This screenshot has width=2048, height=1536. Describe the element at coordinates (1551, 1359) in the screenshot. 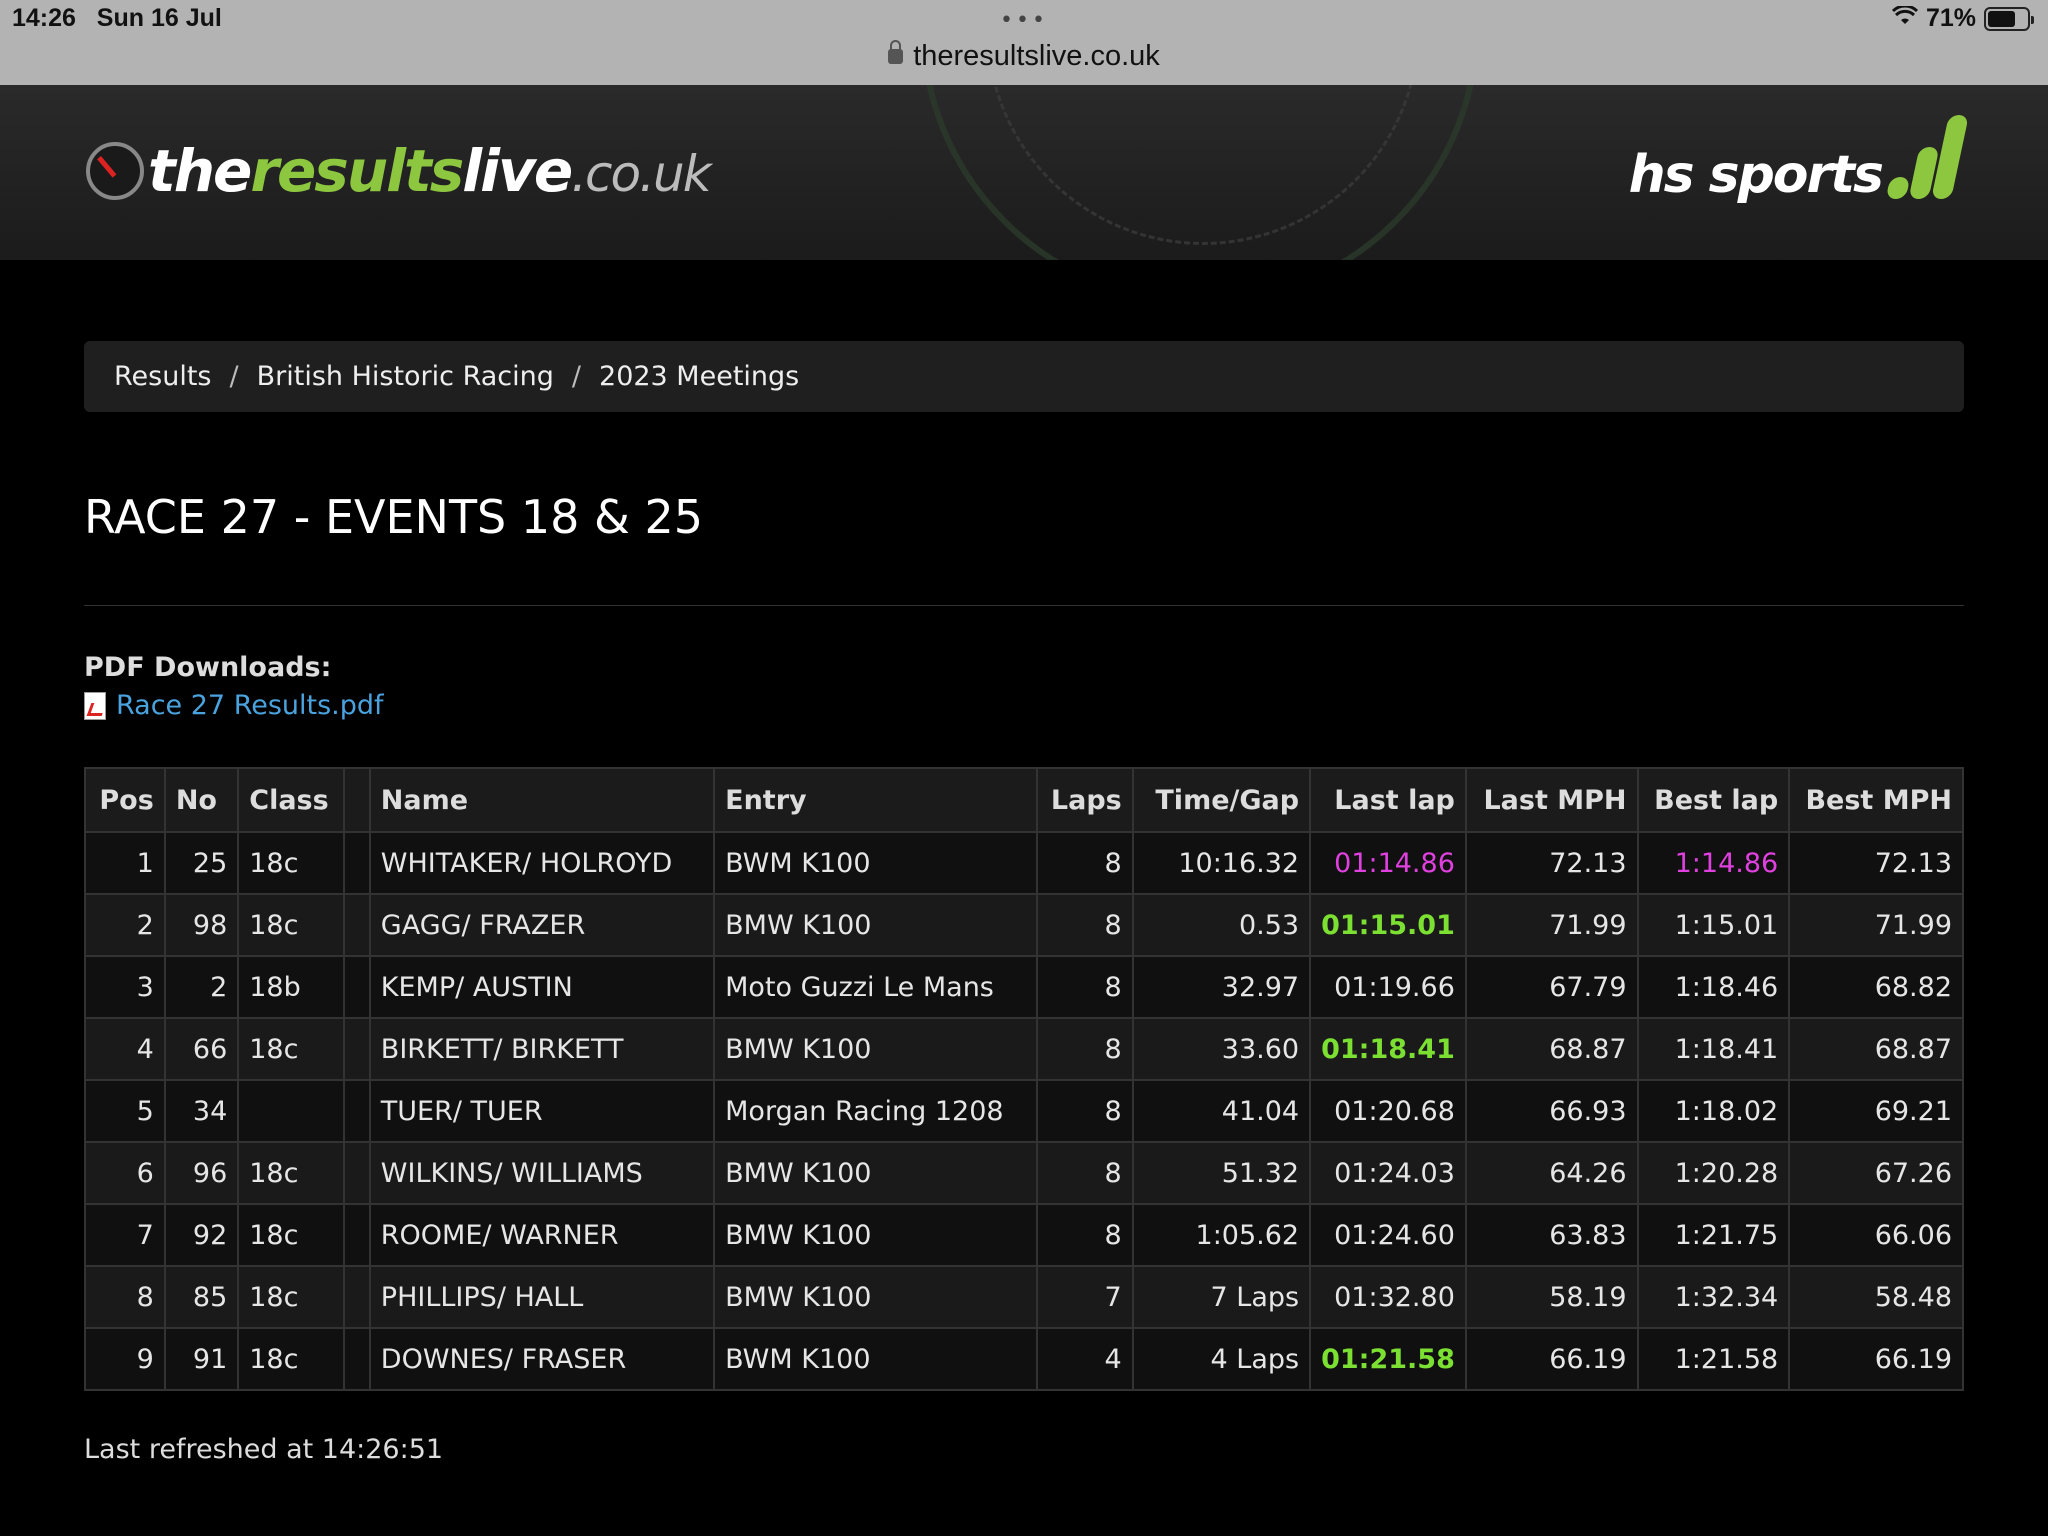

I see `cell-last-mph: 66.19` at that location.